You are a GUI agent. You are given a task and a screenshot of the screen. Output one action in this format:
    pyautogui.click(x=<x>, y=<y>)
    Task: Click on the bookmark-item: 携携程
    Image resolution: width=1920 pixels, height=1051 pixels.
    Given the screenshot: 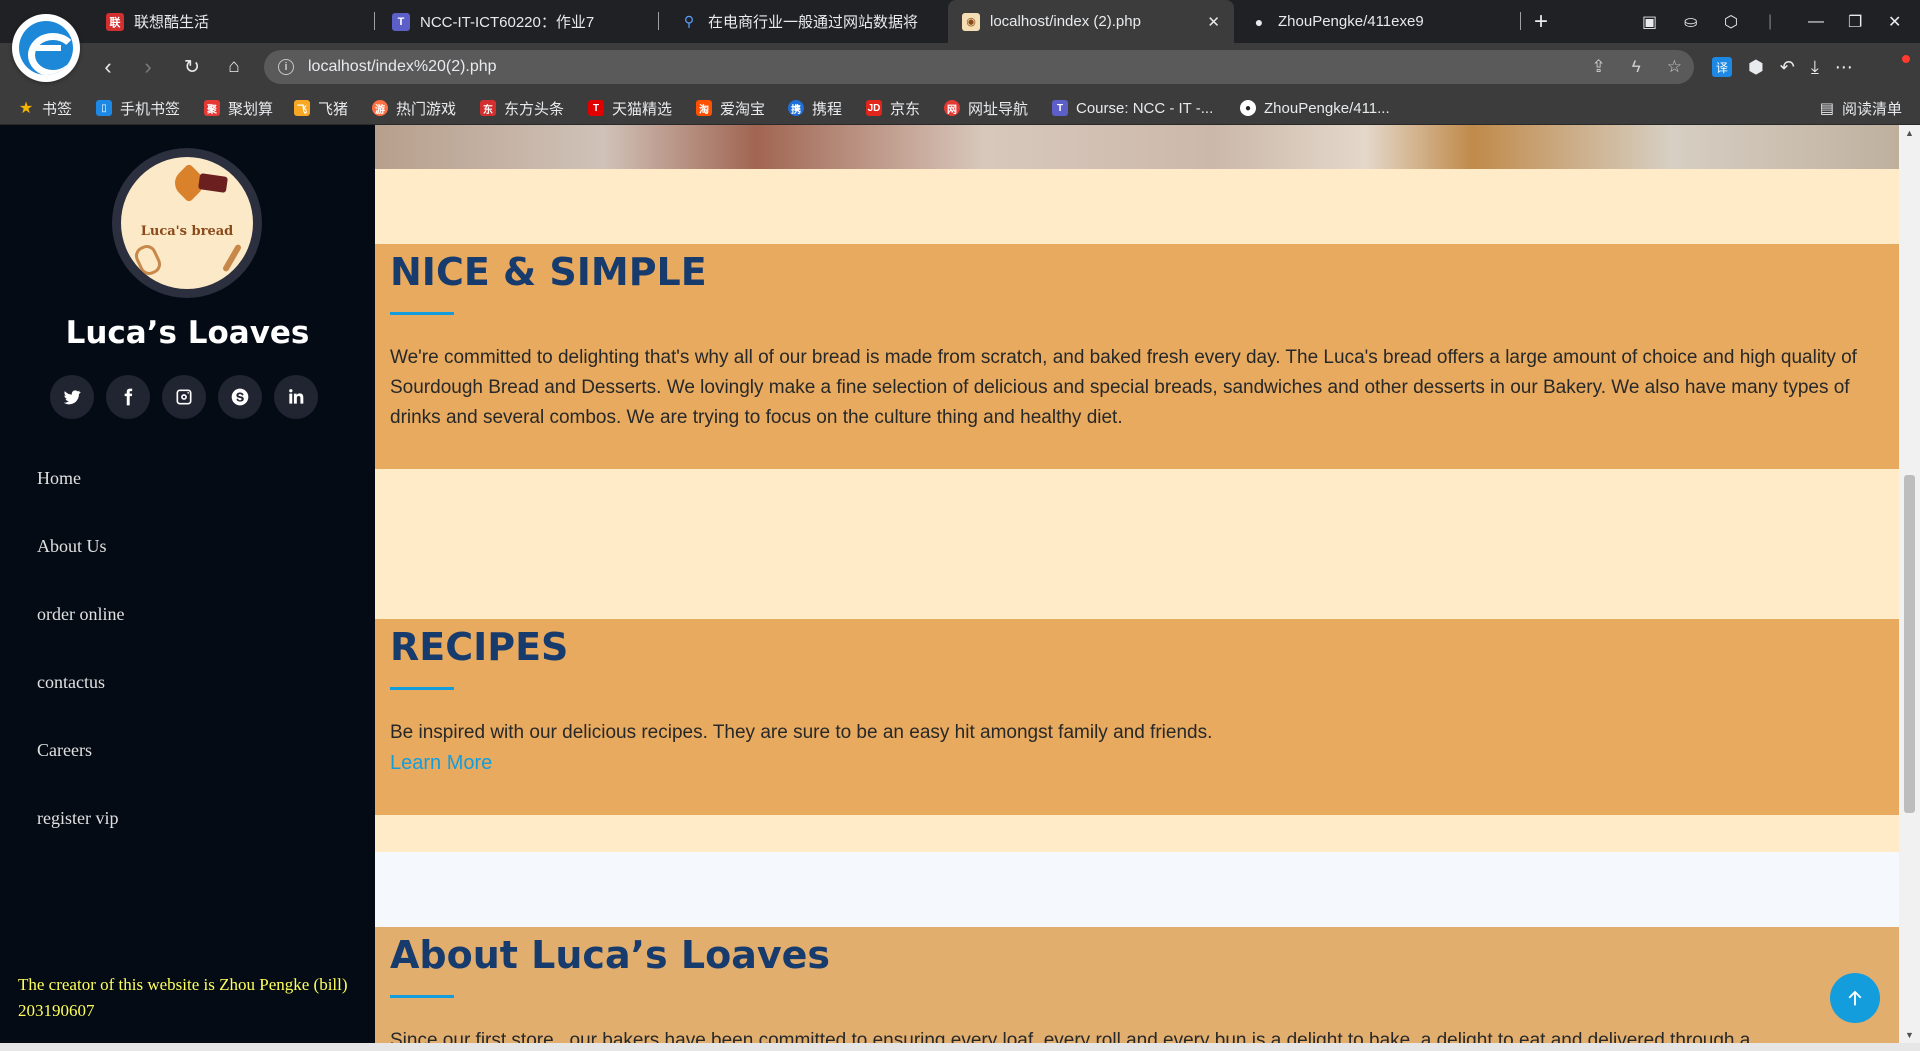 What is the action you would take?
    pyautogui.click(x=815, y=108)
    